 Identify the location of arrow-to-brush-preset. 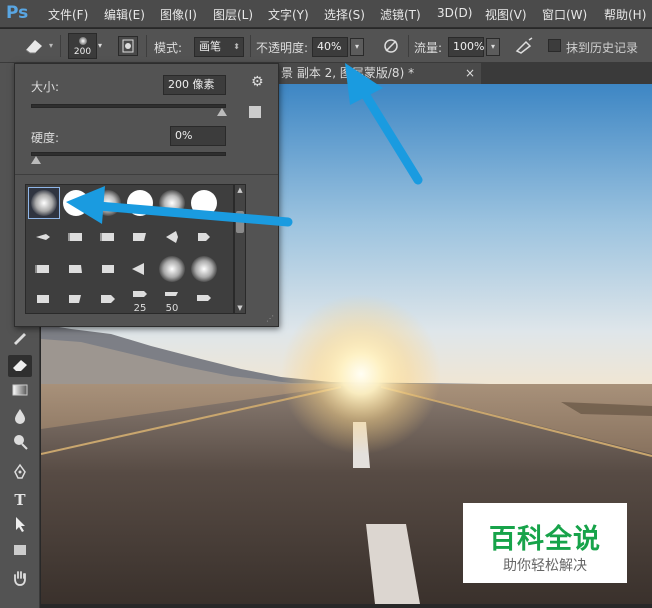
(179, 206).